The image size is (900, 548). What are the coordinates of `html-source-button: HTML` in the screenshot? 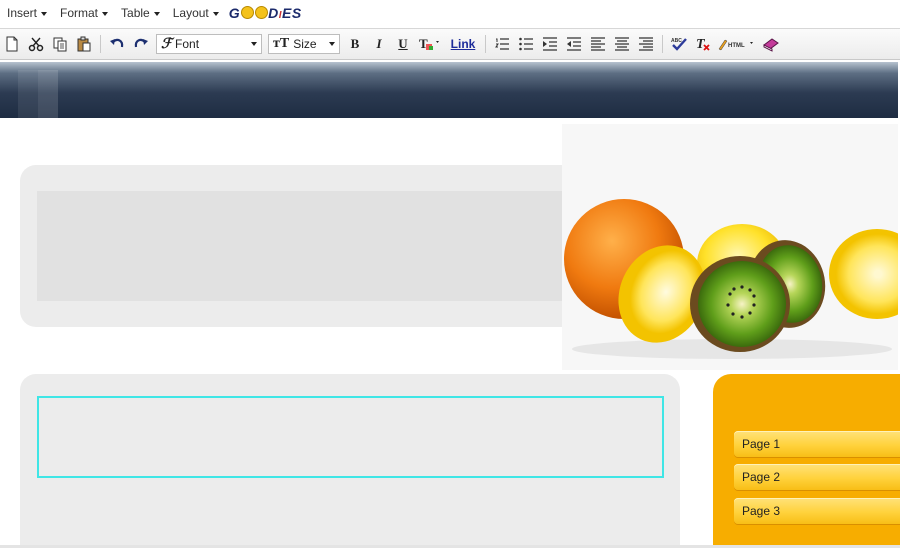 It's located at (737, 44).